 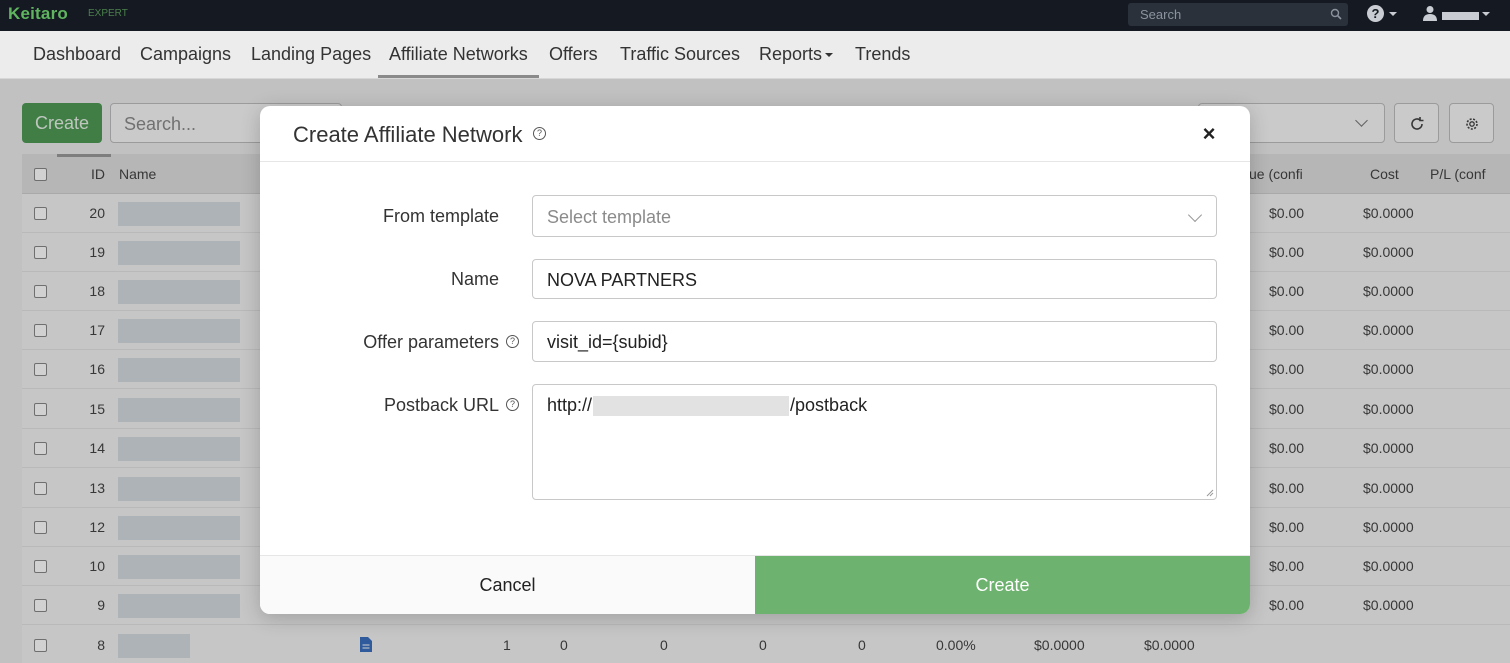 What do you see at coordinates (77, 54) in the screenshot?
I see `nav-dashboard: Dashboard` at bounding box center [77, 54].